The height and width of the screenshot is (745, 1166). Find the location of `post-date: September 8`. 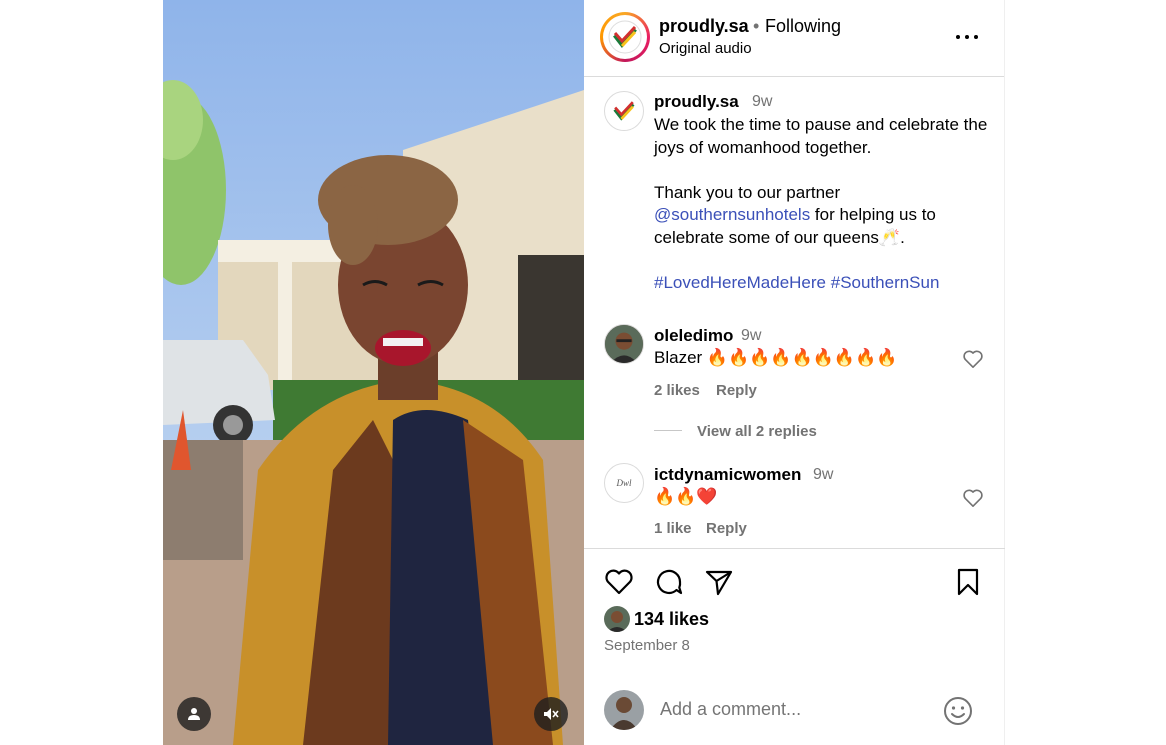

post-date: September 8 is located at coordinates (647, 645).